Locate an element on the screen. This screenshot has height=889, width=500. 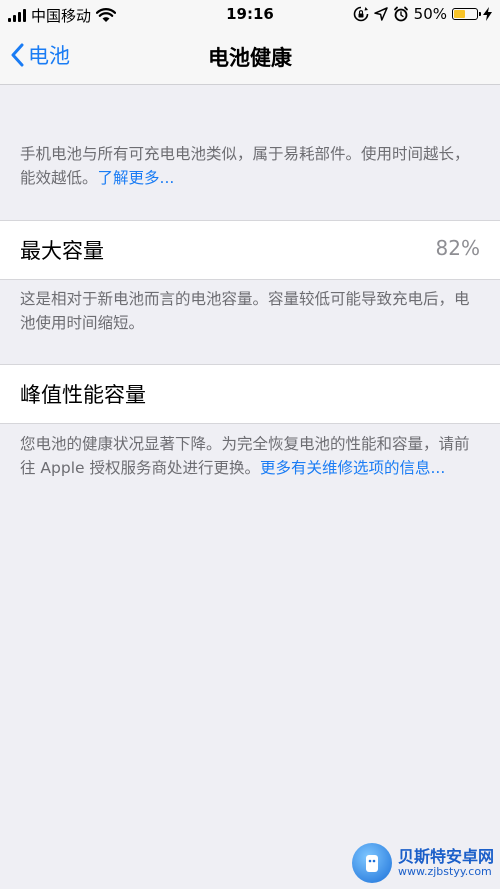
peak-performance-row: 峰值性能容量 is located at coordinates (250, 394).